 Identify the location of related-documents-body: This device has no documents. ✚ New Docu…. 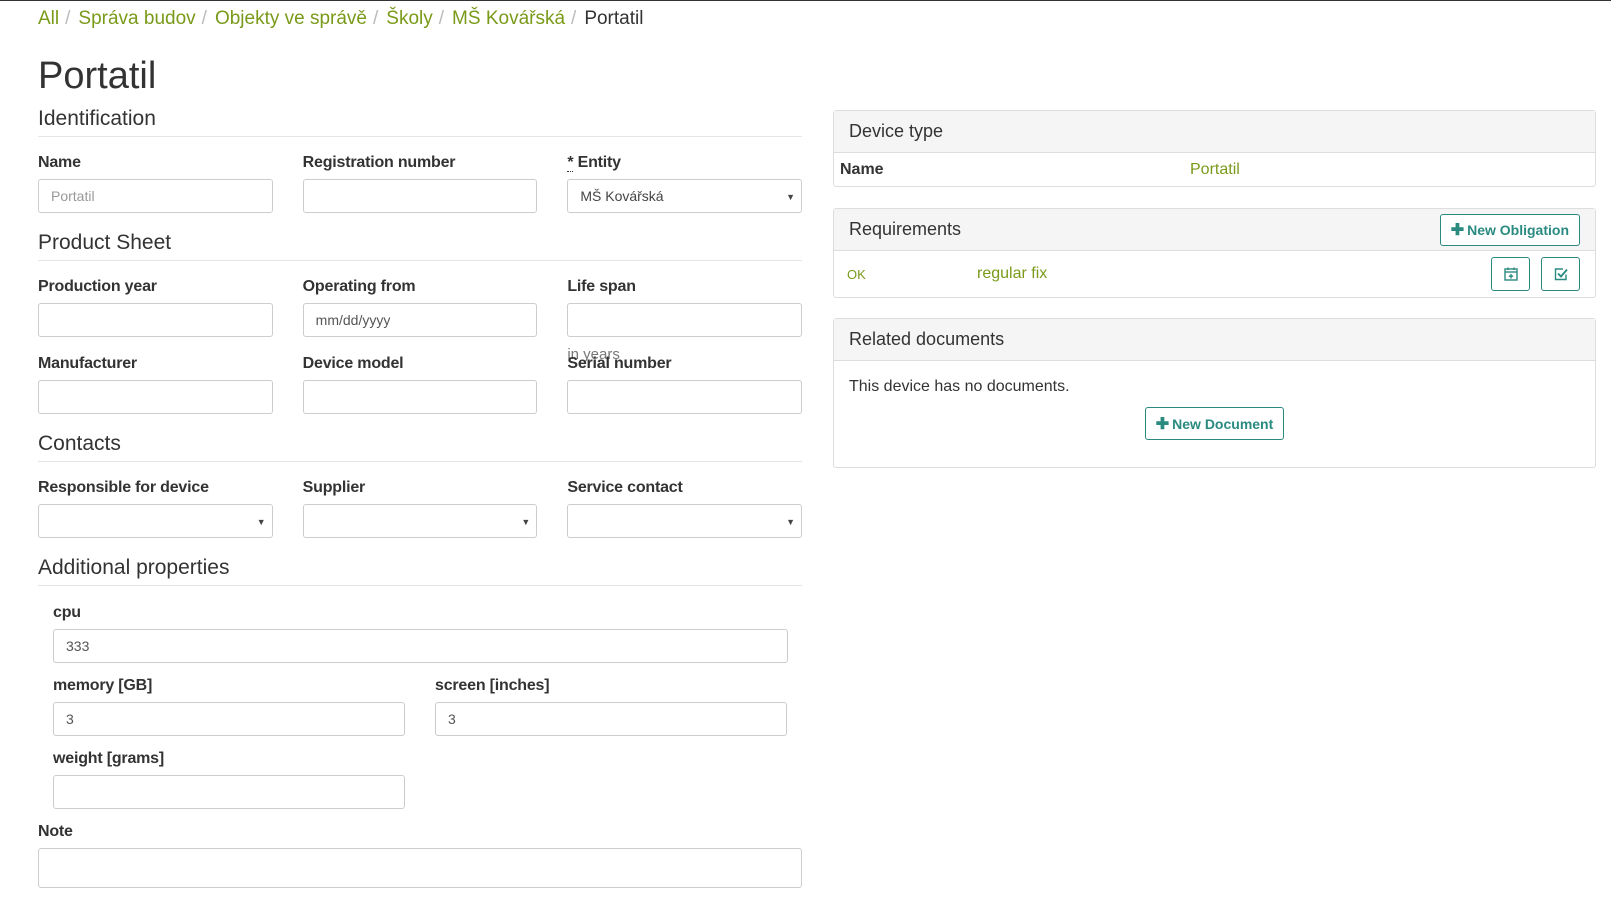
(1214, 400).